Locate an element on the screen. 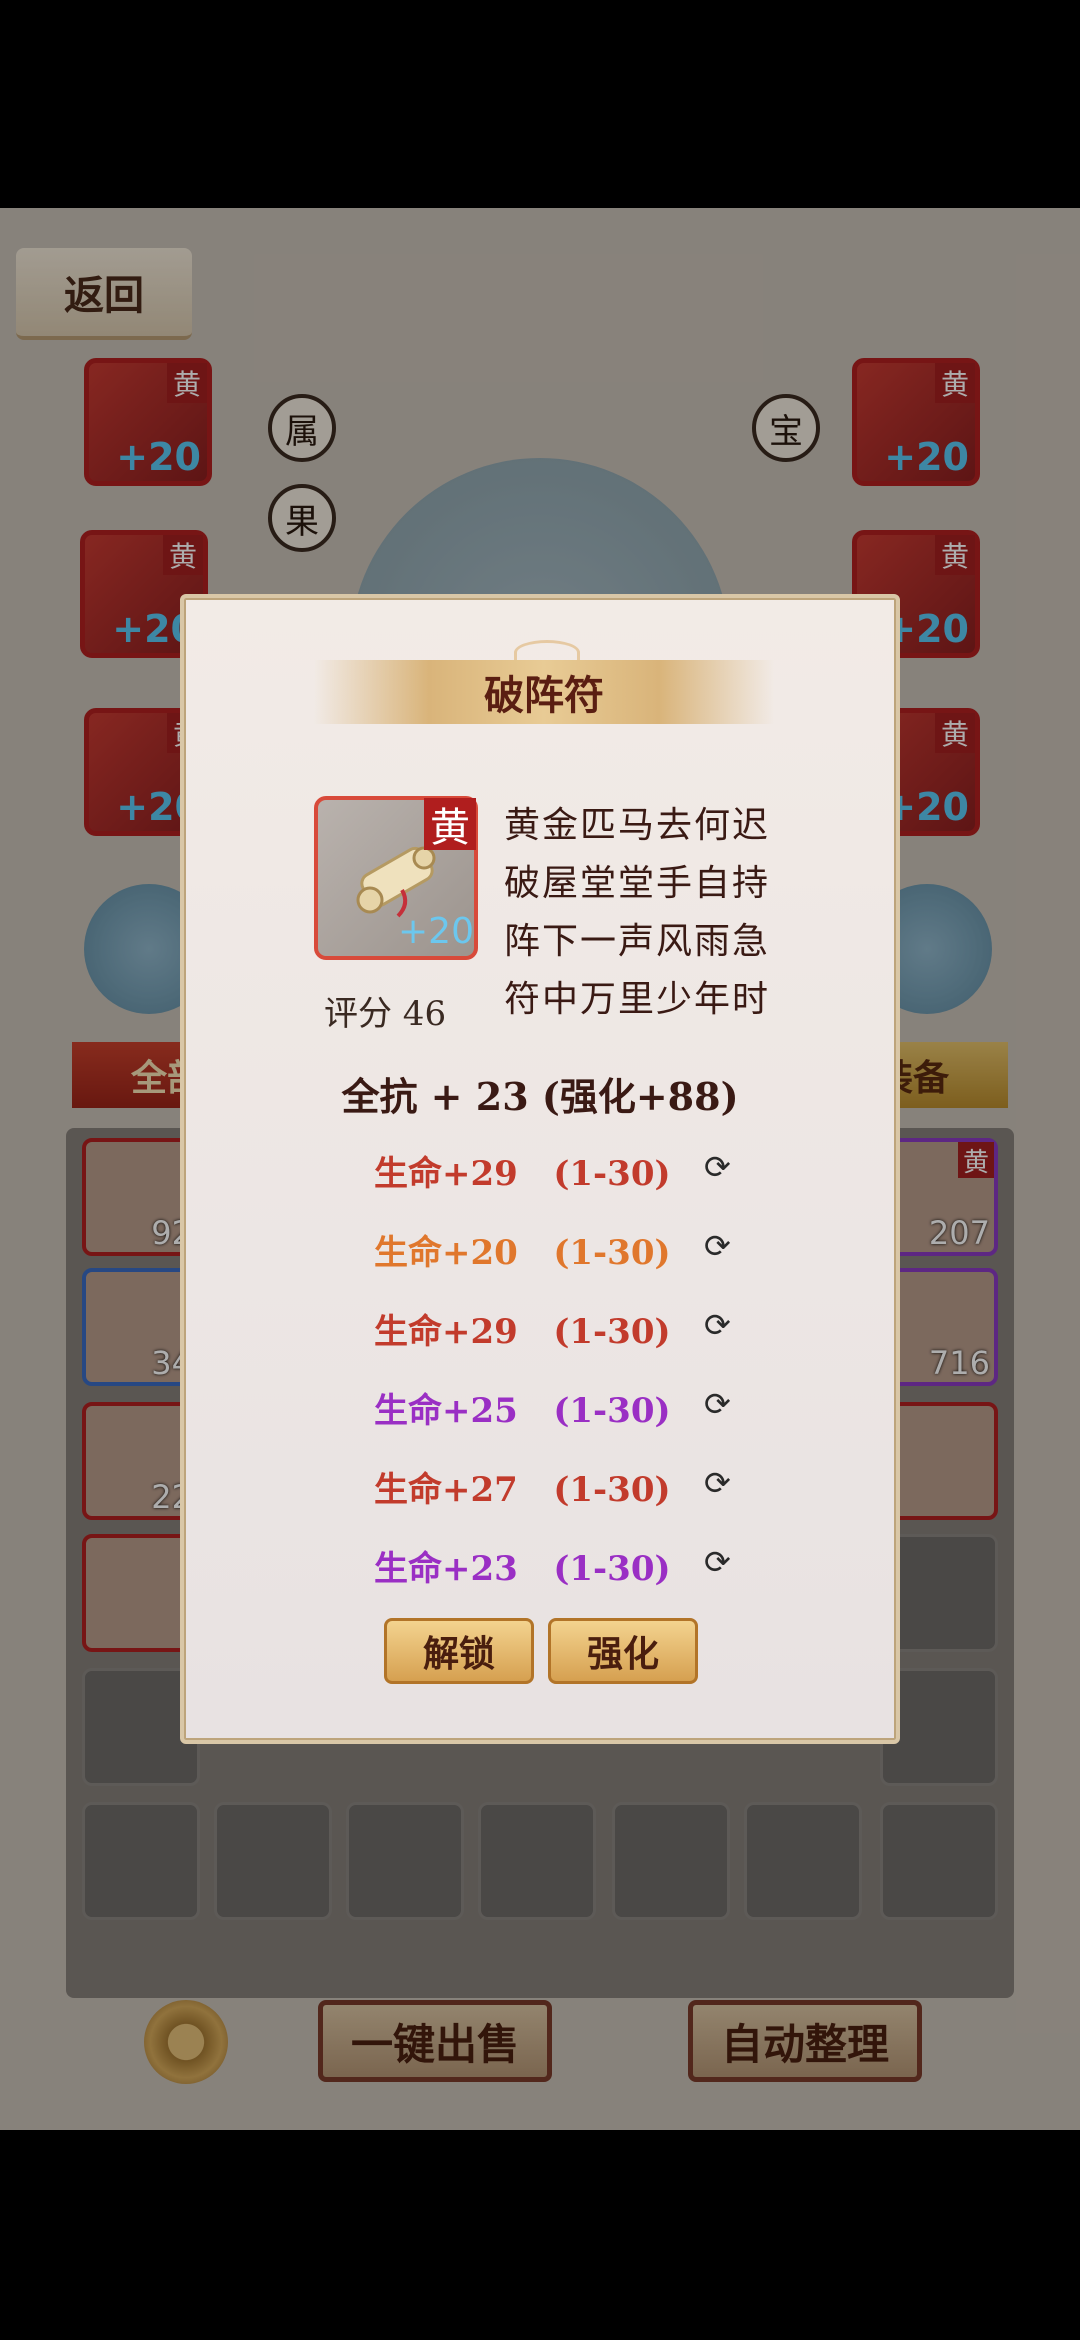 The height and width of the screenshot is (2340, 1080). sub-stat-line: 生命+23 (1-30) is located at coordinates (522, 1569).